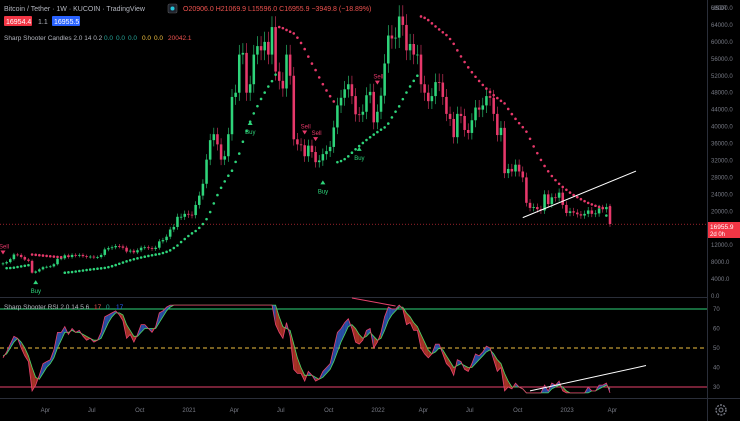 This screenshot has width=740, height=421. I want to click on buy-price: 16955.5, so click(66, 22).